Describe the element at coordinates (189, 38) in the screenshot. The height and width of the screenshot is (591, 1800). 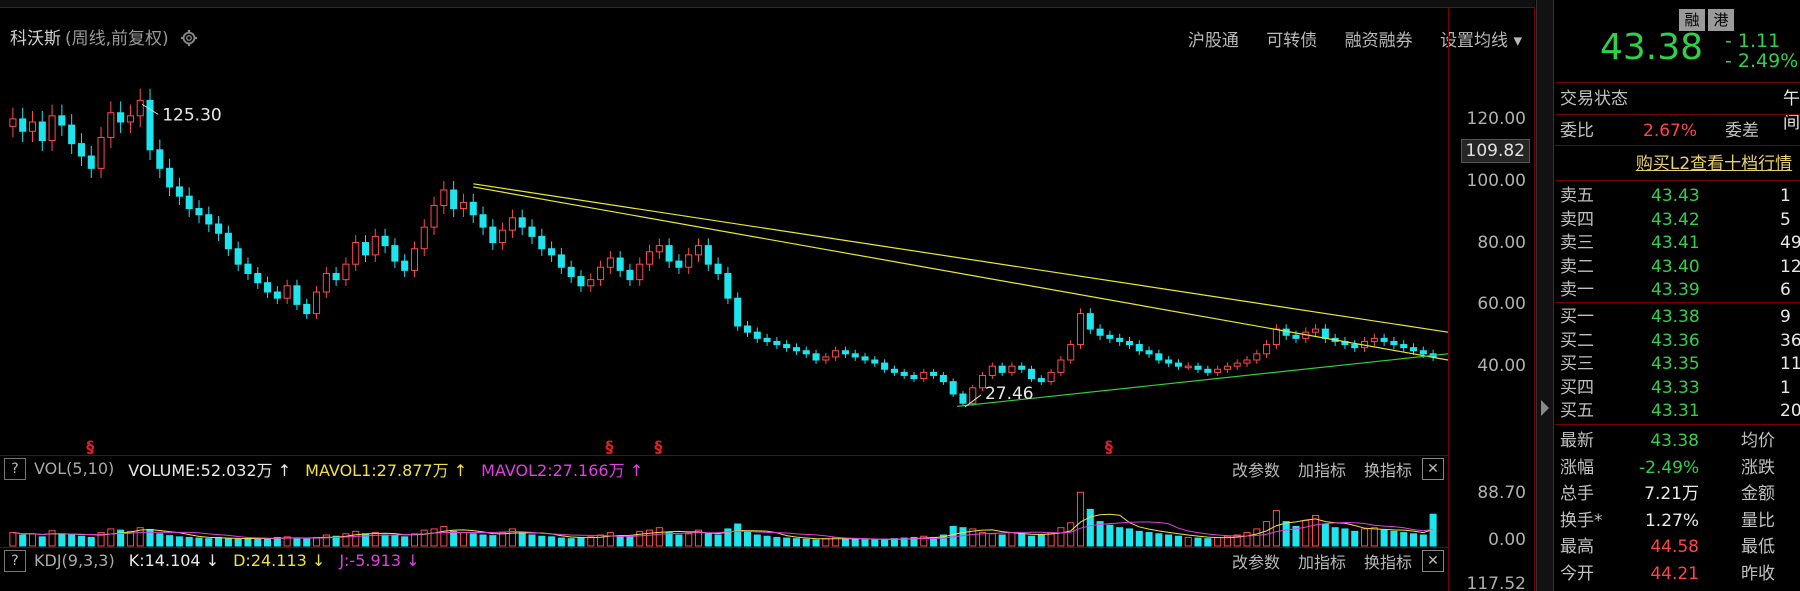
I see `gear-icon` at that location.